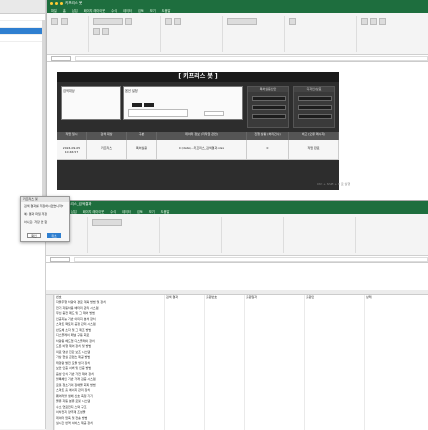 Image resolution: width=428 pixels, height=430 pixels. What do you see at coordinates (72, 417) in the screenshot?
I see `results-row: 데이터 압축 및 전송 방법` at bounding box center [72, 417].